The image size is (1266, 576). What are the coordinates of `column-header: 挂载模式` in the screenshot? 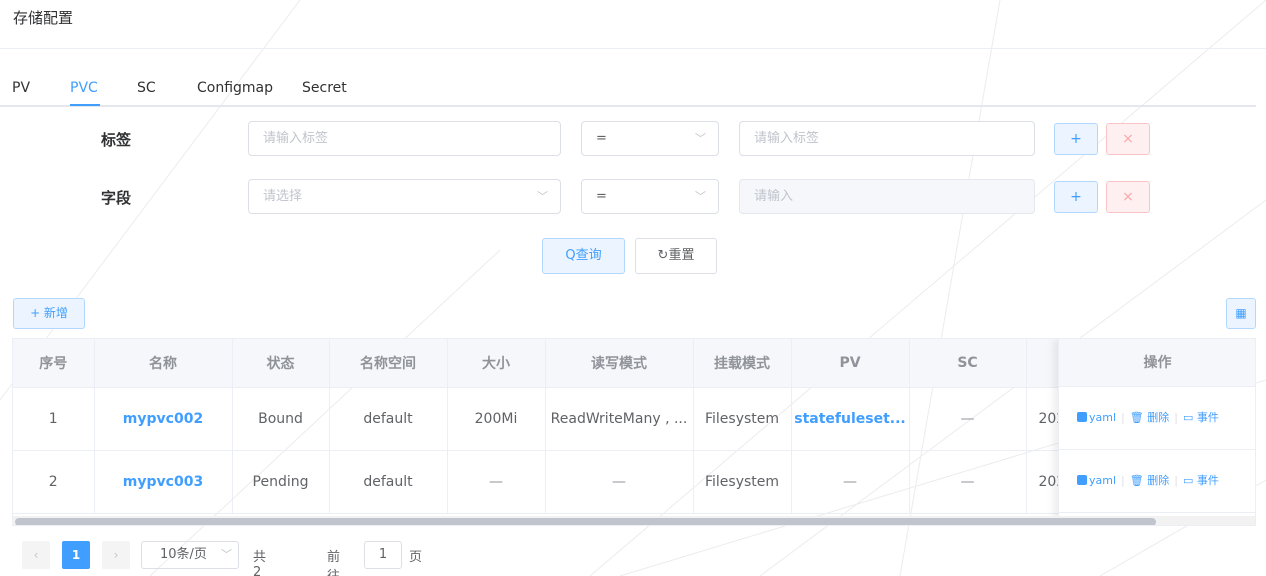 It's located at (742, 363).